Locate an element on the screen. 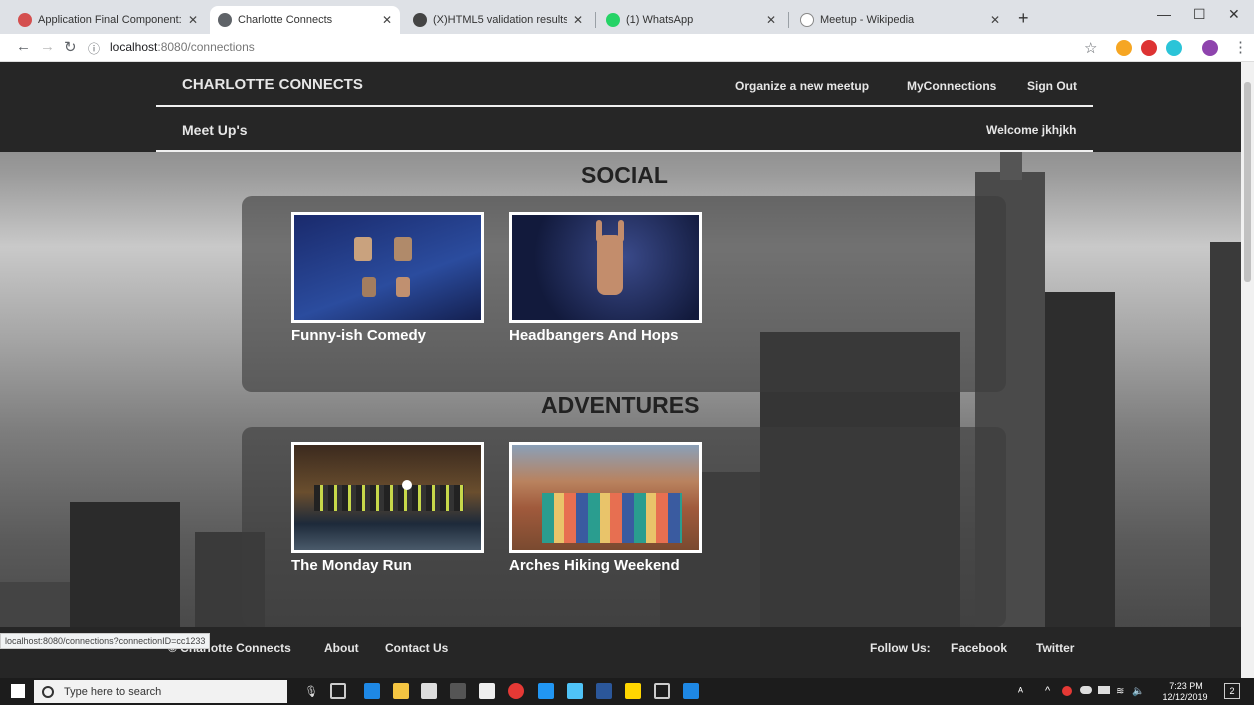  footer-facebook-link: Facebook is located at coordinates (979, 648).